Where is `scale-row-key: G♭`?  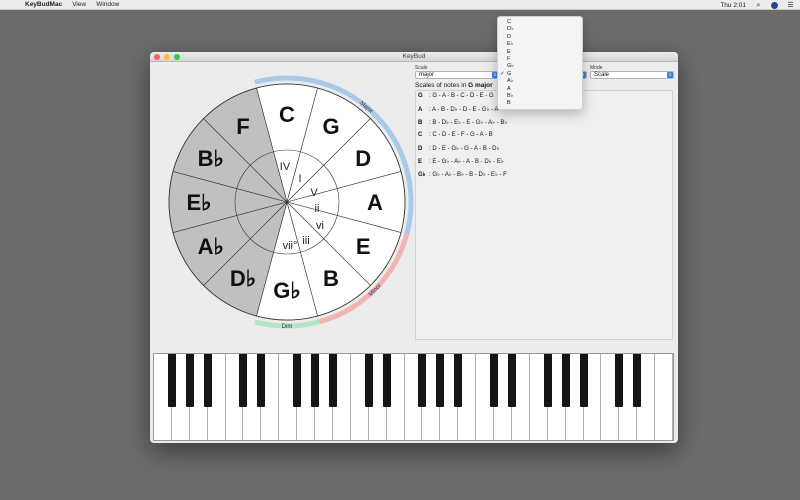 scale-row-key: G♭ is located at coordinates (422, 175).